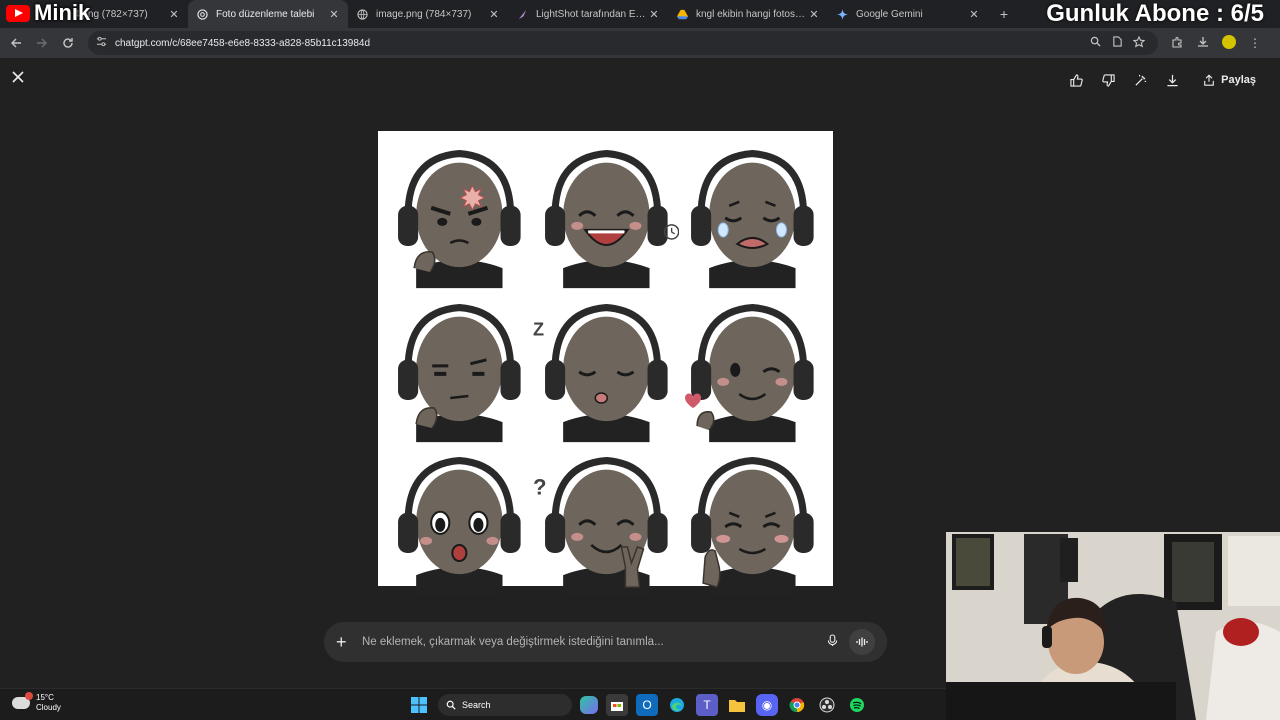 The height and width of the screenshot is (720, 1280). I want to click on sticker-laughing, so click(606, 214).